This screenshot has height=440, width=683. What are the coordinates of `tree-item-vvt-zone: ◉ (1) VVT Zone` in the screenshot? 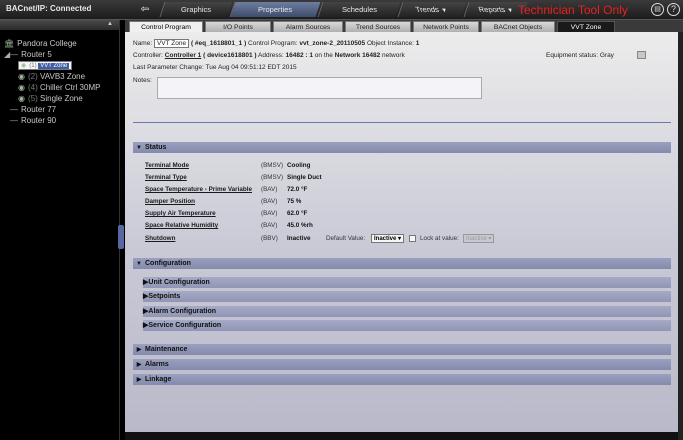 It's located at (45, 65).